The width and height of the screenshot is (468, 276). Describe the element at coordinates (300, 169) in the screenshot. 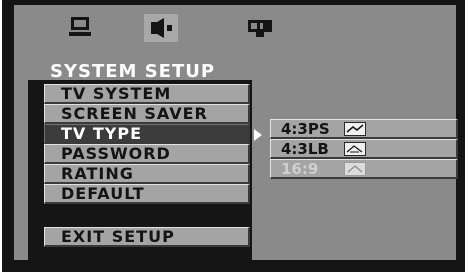

I see `option-label: 16:9` at that location.